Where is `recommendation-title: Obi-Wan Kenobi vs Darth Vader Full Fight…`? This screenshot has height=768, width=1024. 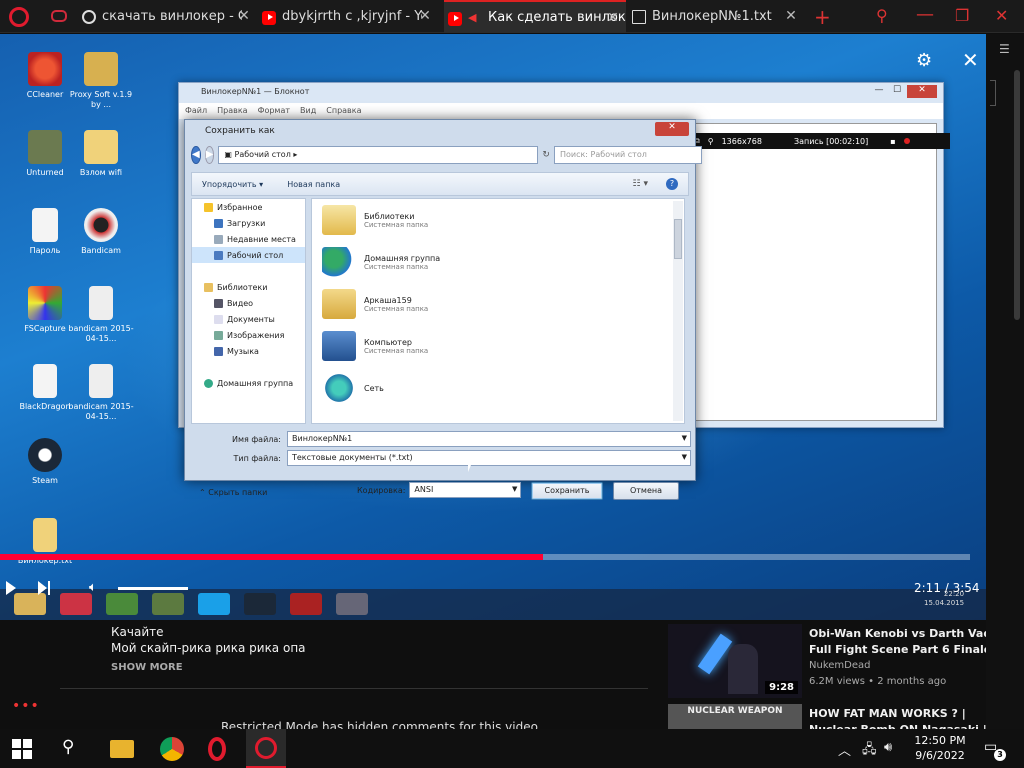 recommendation-title: Obi-Wan Kenobi vs Darth Vader Full Fight… is located at coordinates (909, 642).